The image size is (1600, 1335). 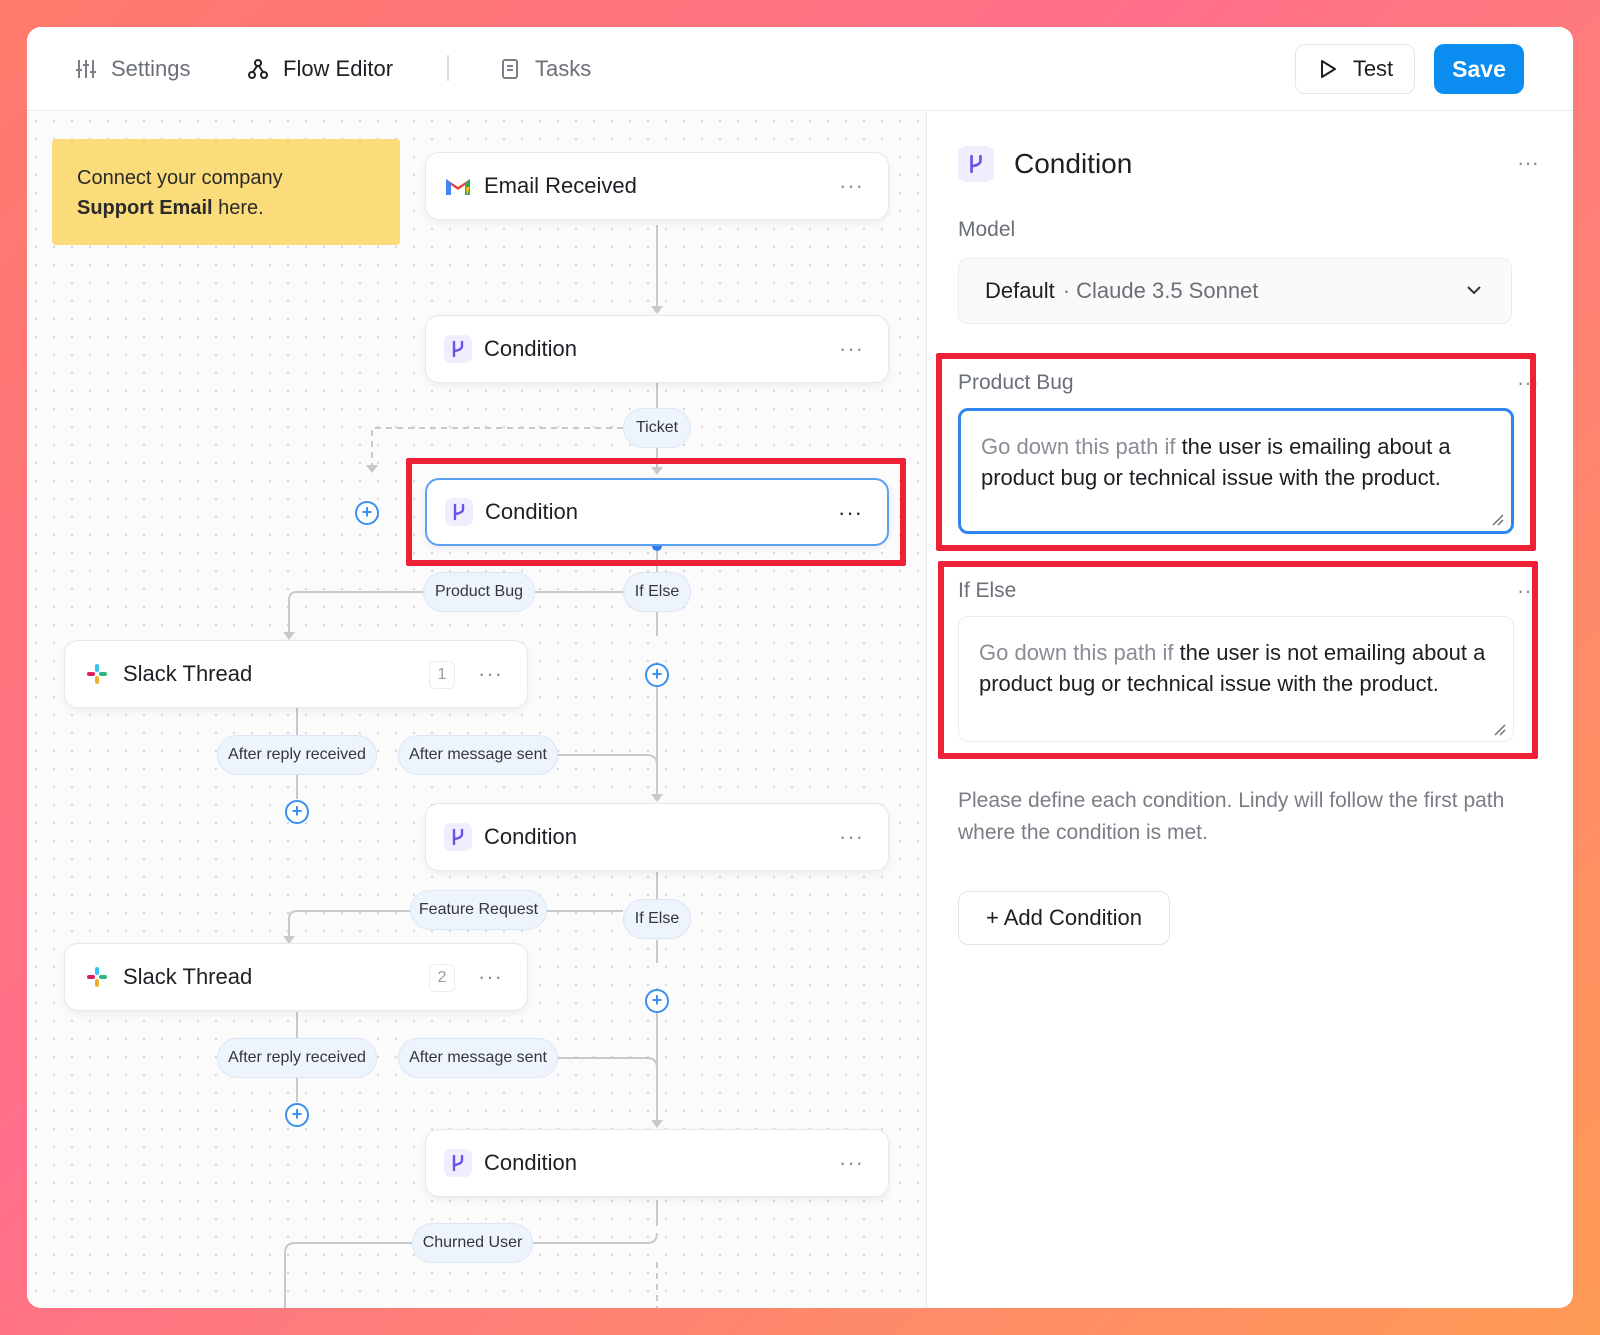 I want to click on play-icon, so click(x=1328, y=69).